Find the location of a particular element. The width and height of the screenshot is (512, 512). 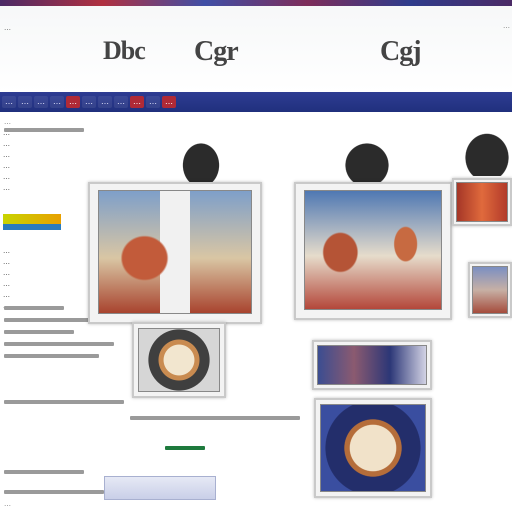

logo-1: Dbc is located at coordinates (124, 51).